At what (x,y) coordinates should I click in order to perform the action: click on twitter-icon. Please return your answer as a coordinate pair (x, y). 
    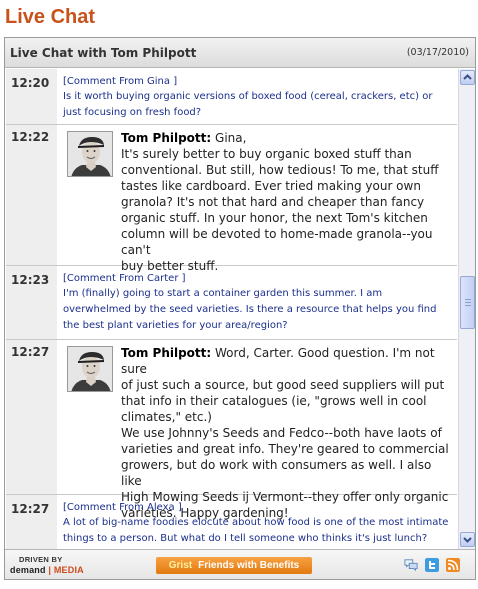
    Looking at the image, I should click on (432, 565).